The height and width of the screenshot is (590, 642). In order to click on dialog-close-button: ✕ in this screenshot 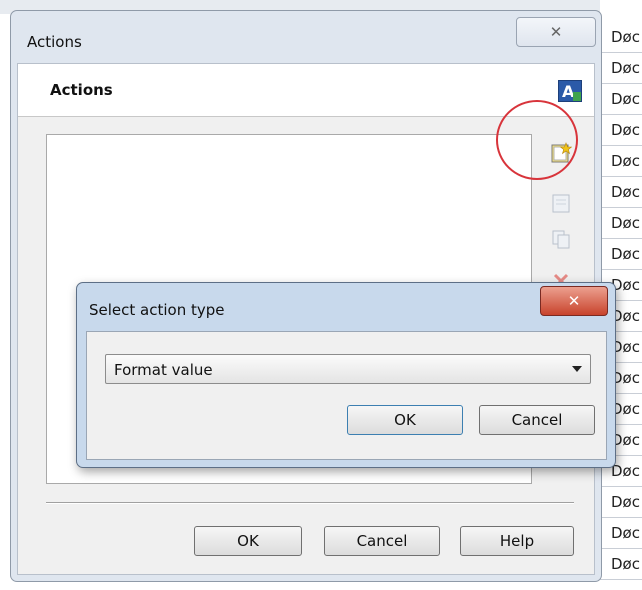, I will do `click(574, 301)`.